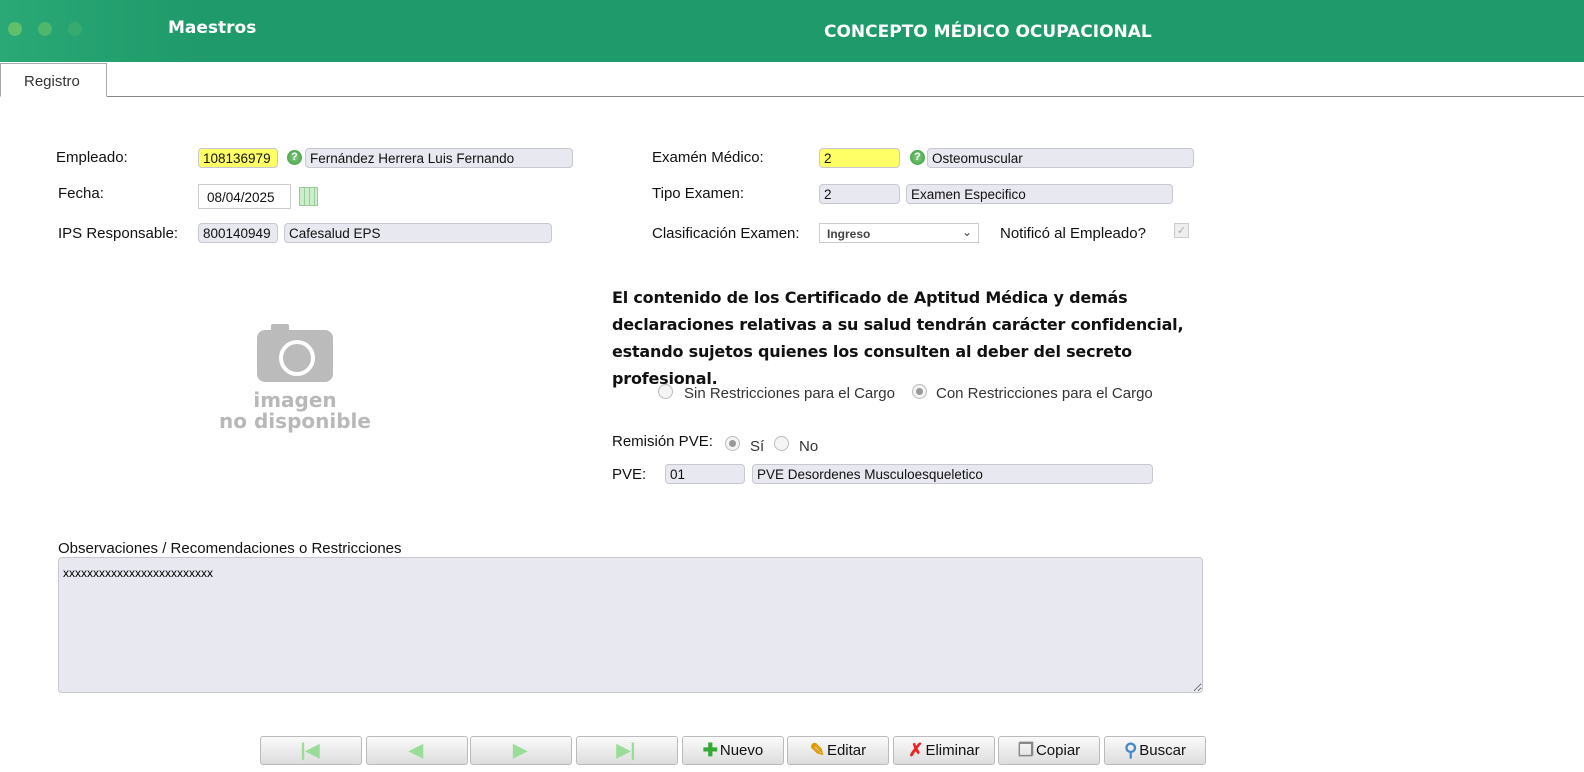 The width and height of the screenshot is (1584, 772). Describe the element at coordinates (859, 194) in the screenshot. I see `tipo-code-input: 2` at that location.